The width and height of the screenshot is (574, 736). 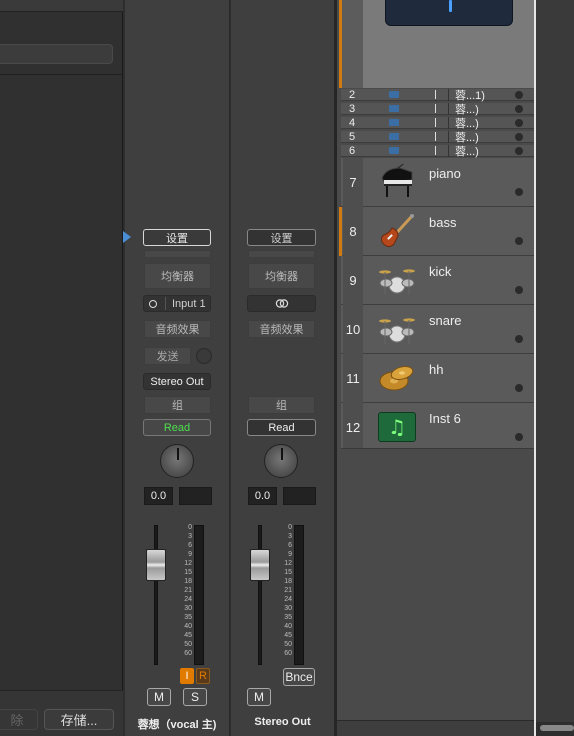 I want to click on bounce-button: Bnce, so click(x=299, y=677).